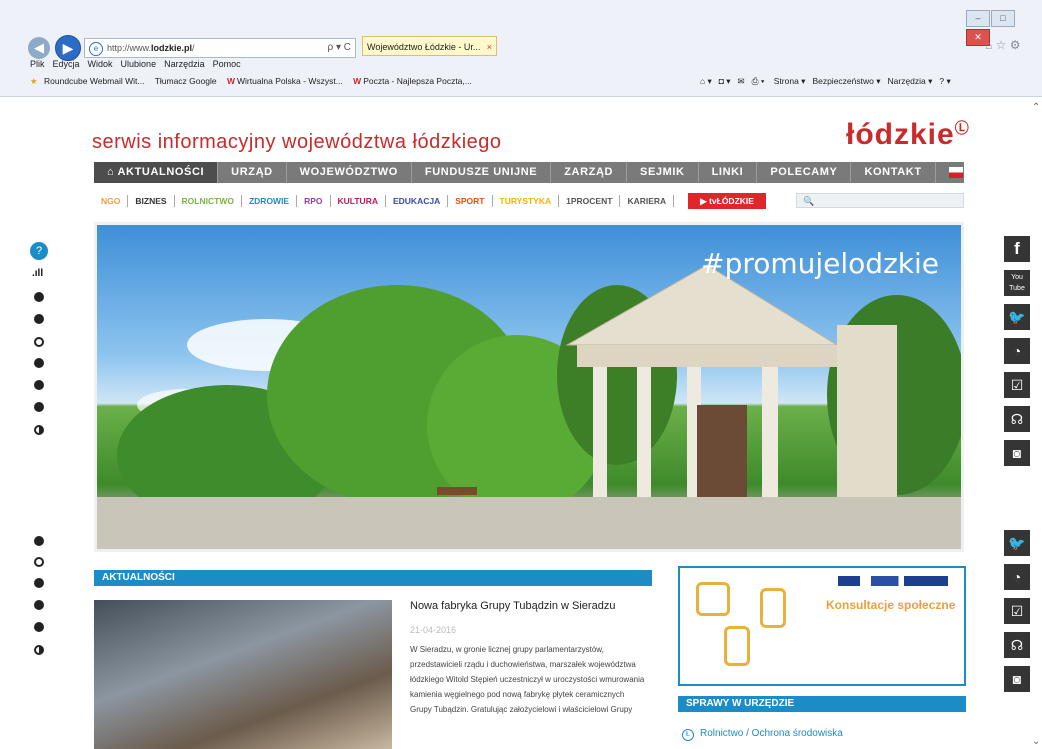 The height and width of the screenshot is (749, 1042). What do you see at coordinates (589, 172) in the screenshot?
I see `nav-zarzad: ZARZĄD` at bounding box center [589, 172].